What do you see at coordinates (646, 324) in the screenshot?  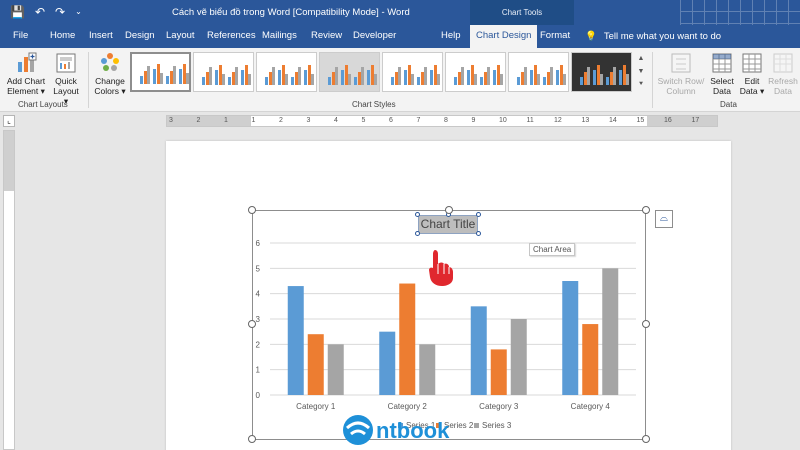 I see `resize-handle-right` at bounding box center [646, 324].